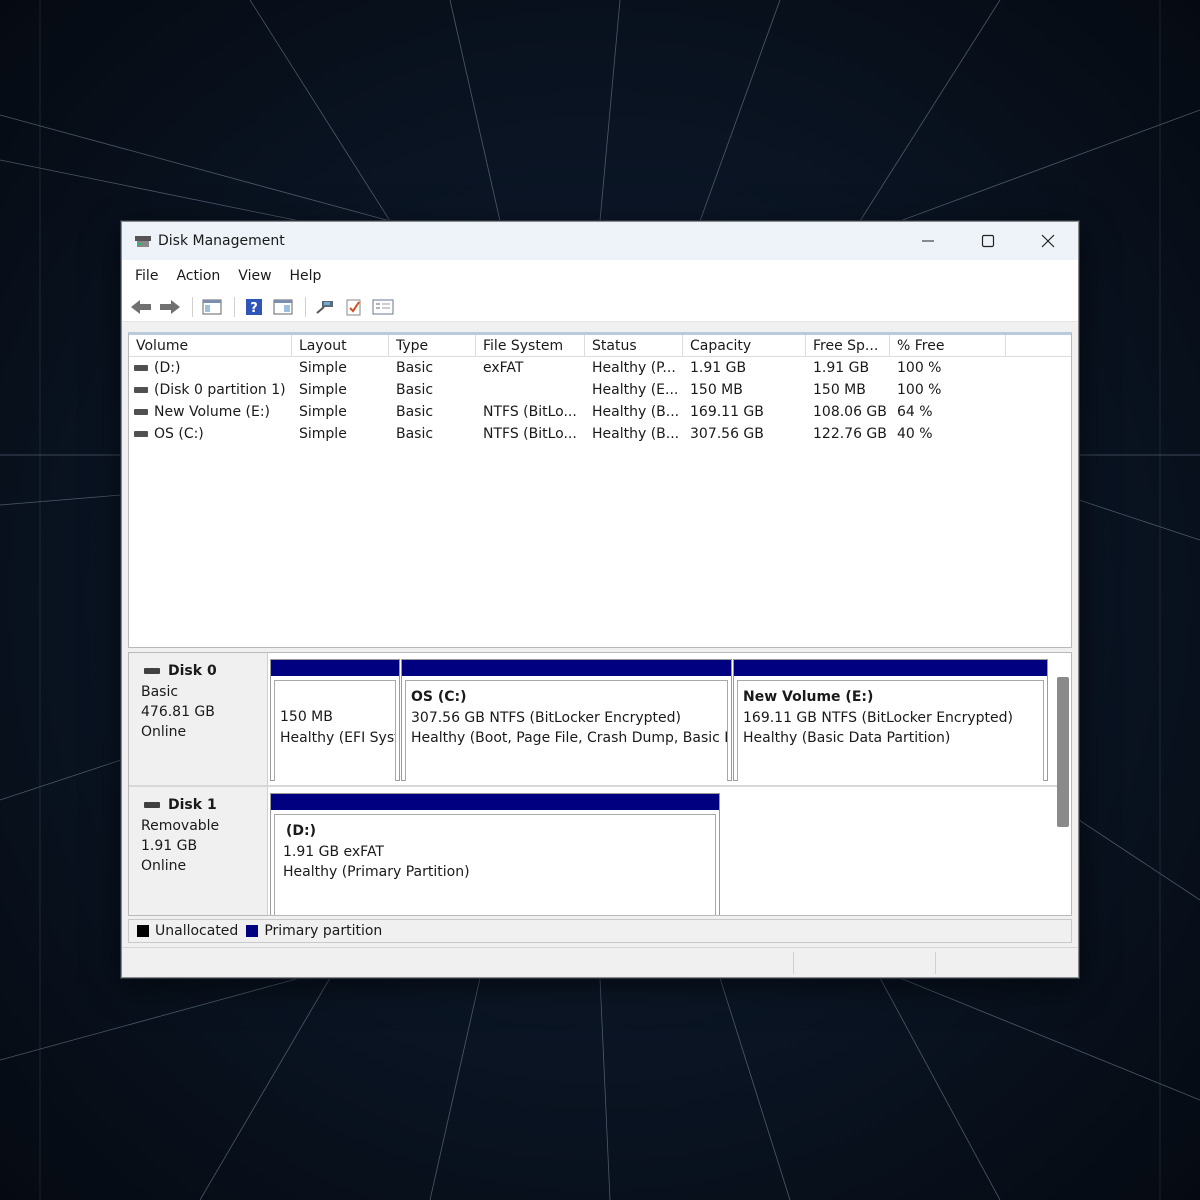 This screenshot has height=1200, width=1200. What do you see at coordinates (1063, 752) in the screenshot?
I see `disk-pane-scrollbar` at bounding box center [1063, 752].